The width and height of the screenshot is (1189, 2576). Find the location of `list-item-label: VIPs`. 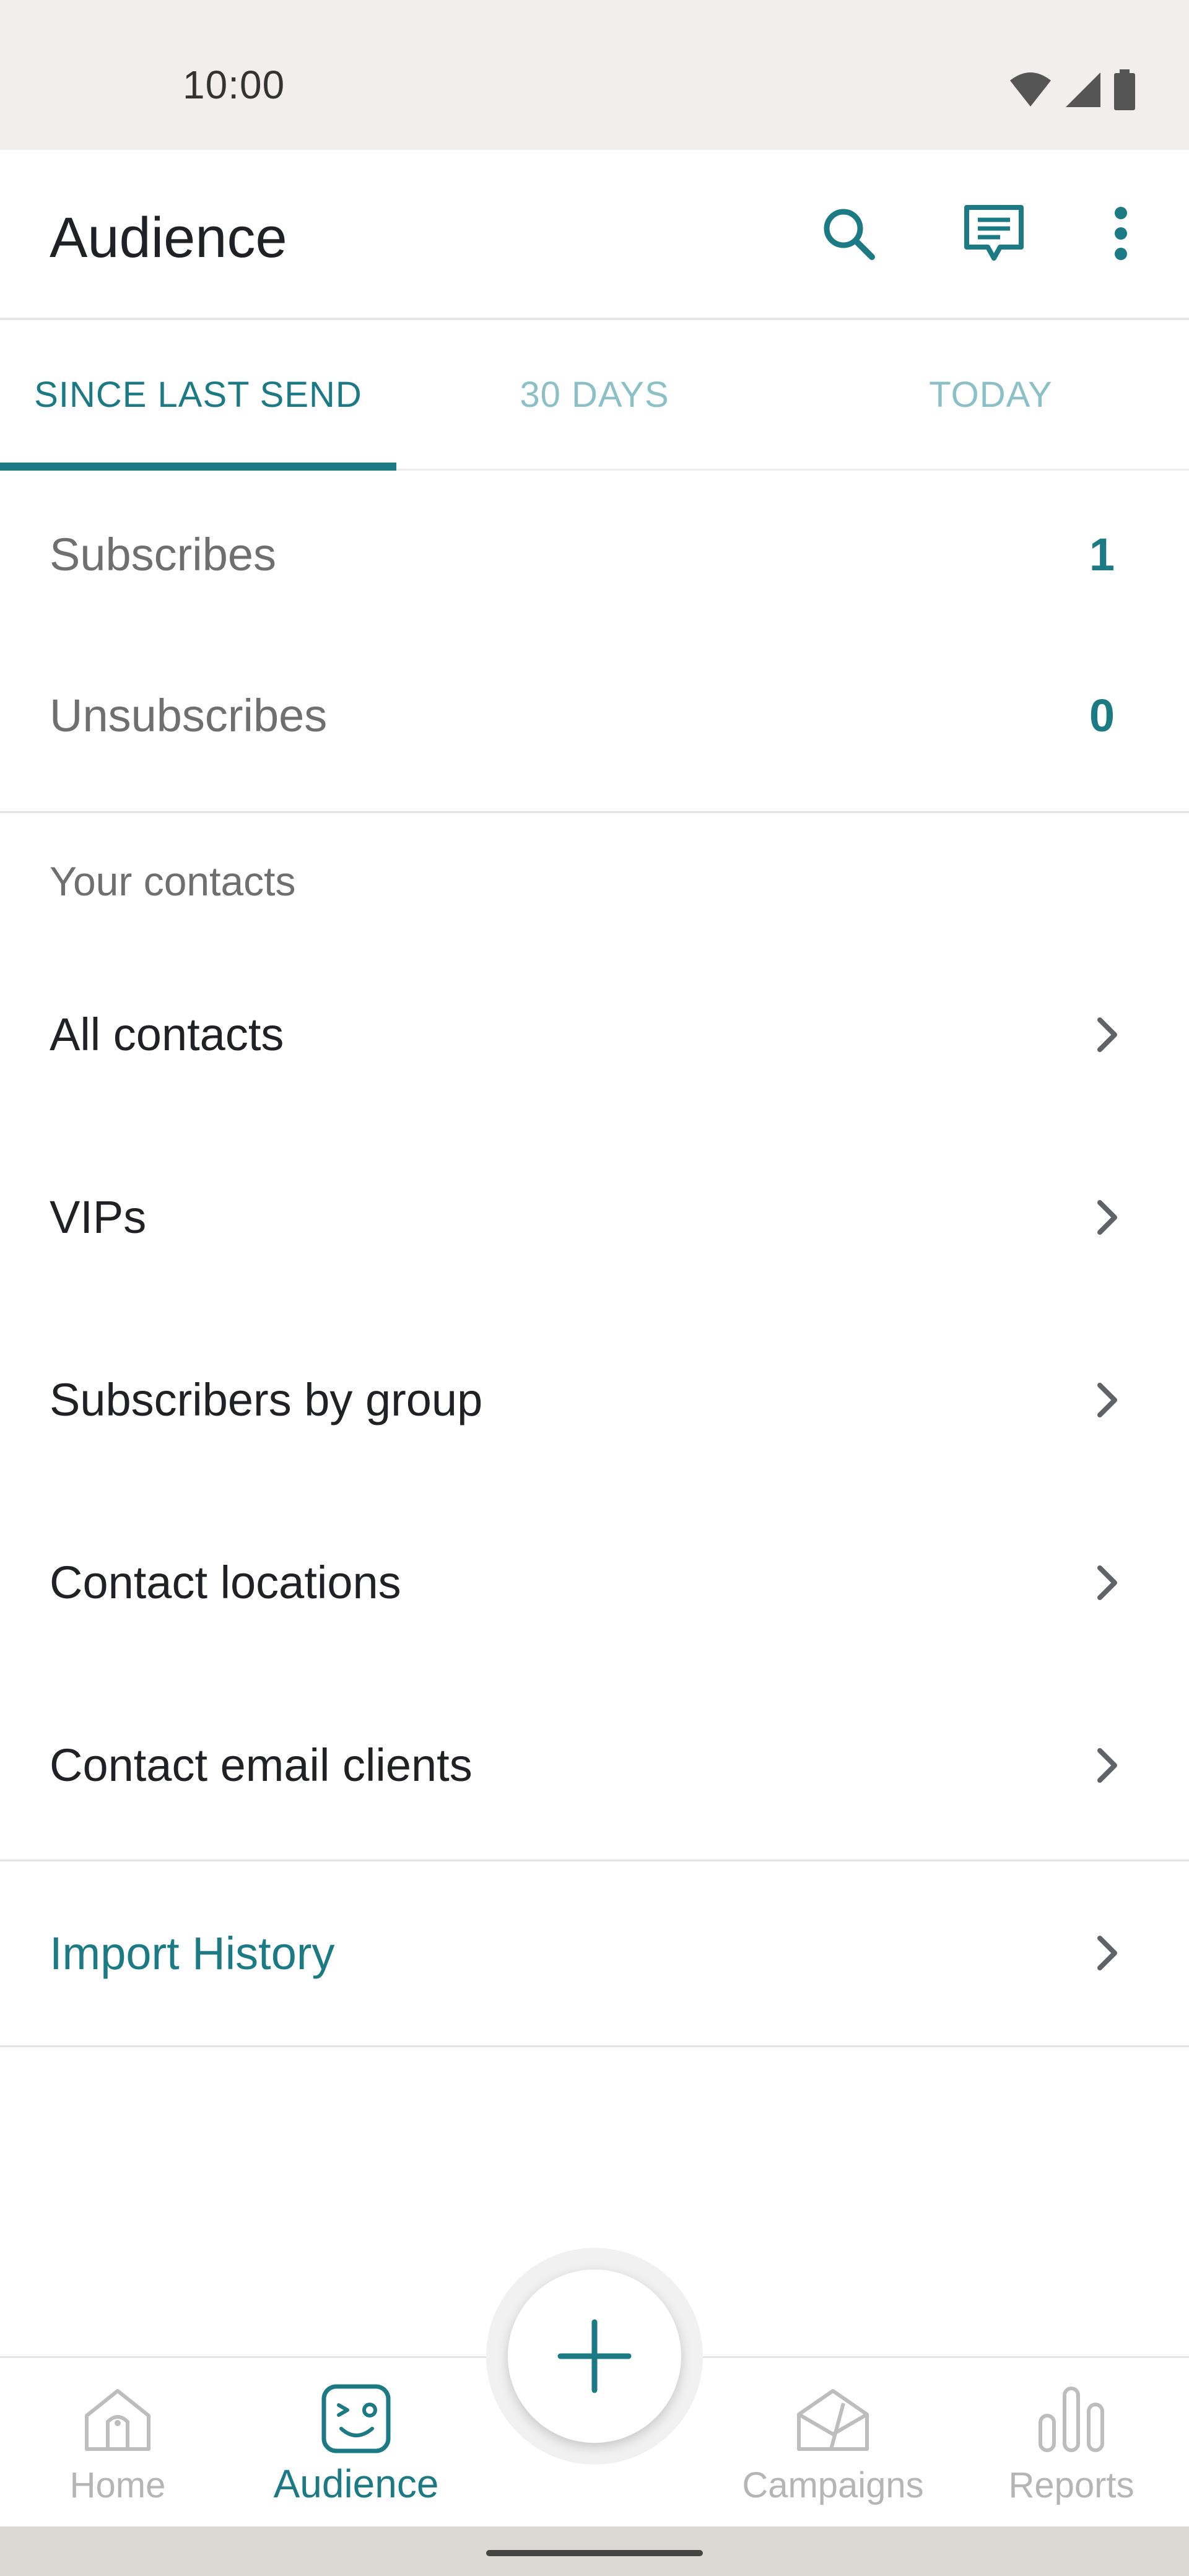

list-item-label: VIPs is located at coordinates (98, 1217).